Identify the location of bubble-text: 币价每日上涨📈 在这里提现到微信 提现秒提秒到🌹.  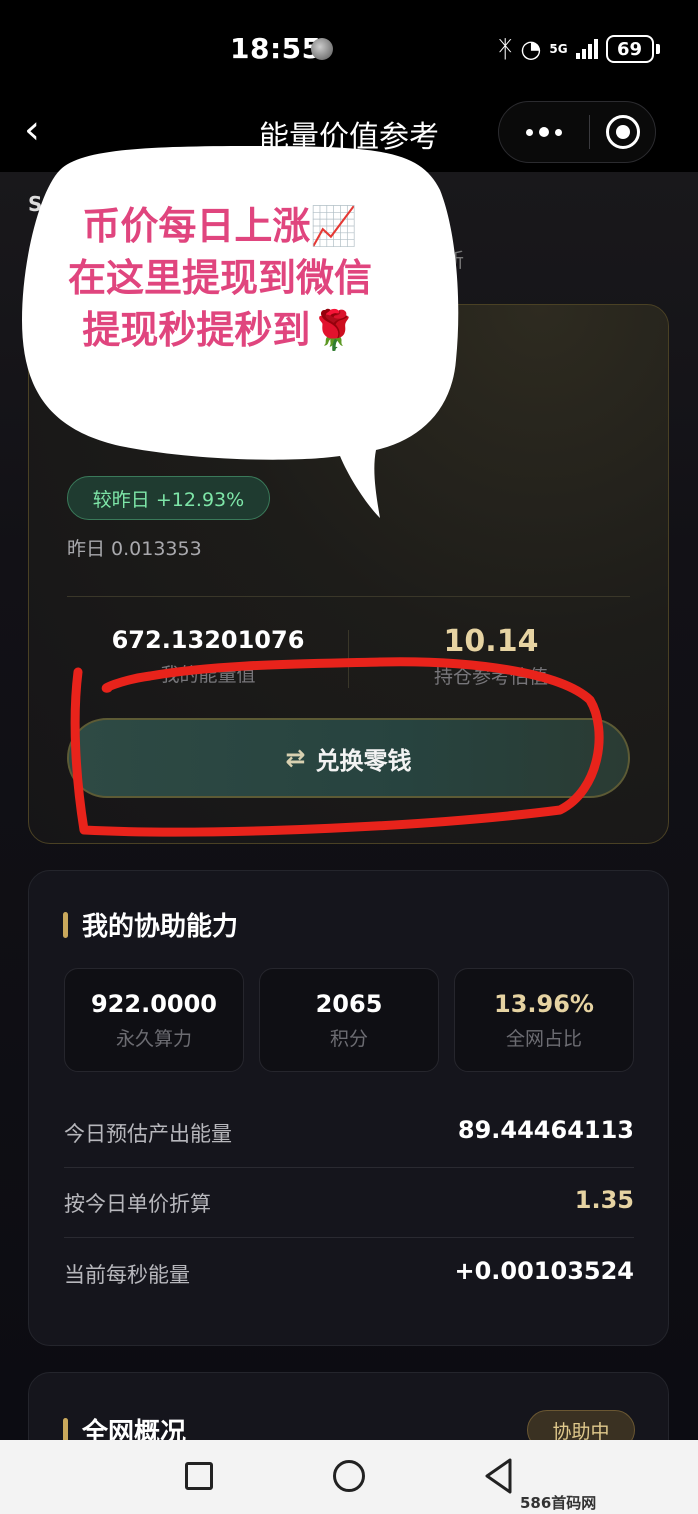
(220, 278).